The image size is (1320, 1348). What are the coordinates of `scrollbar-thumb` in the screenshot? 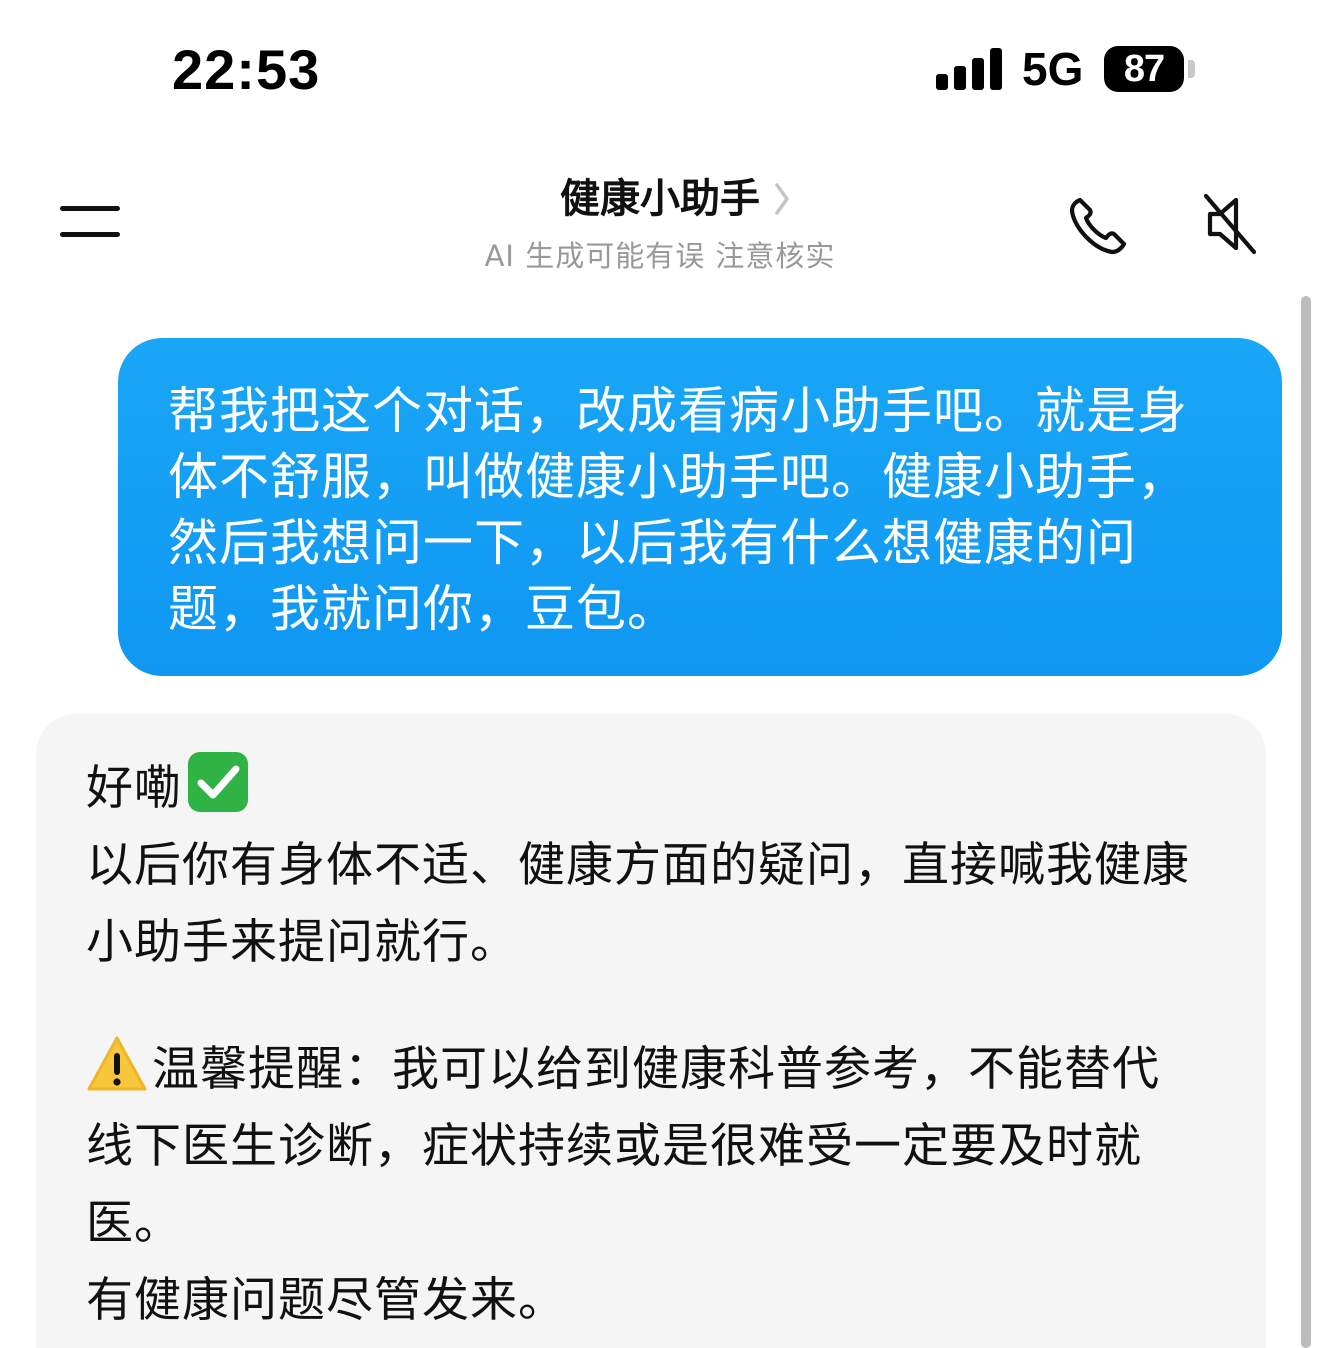 It's located at (1306, 822).